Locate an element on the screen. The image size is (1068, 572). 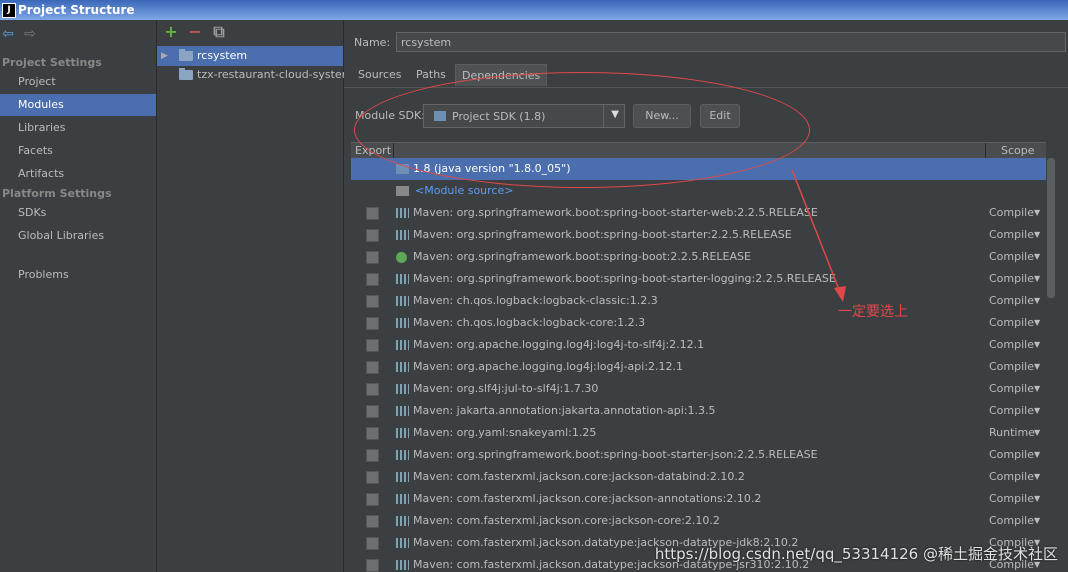
dependency-row: 1.8 (java version "1.8.0_05") is located at coordinates (698, 169).